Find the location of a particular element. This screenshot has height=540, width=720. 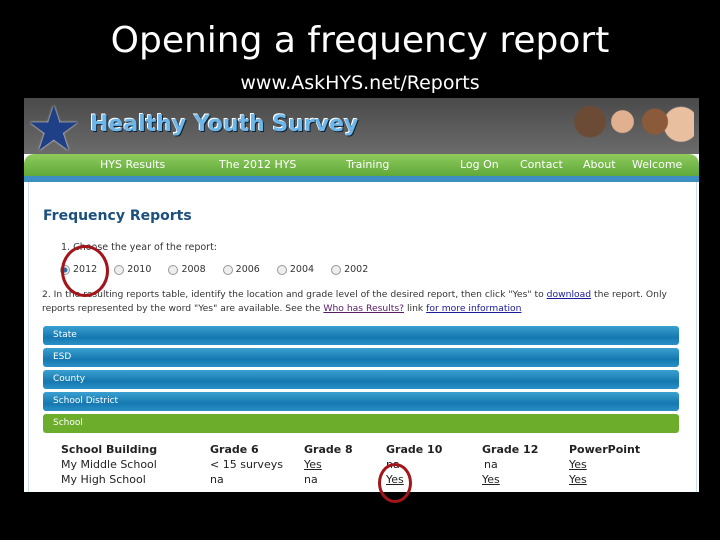

col-header: School Building is located at coordinates (109, 449).